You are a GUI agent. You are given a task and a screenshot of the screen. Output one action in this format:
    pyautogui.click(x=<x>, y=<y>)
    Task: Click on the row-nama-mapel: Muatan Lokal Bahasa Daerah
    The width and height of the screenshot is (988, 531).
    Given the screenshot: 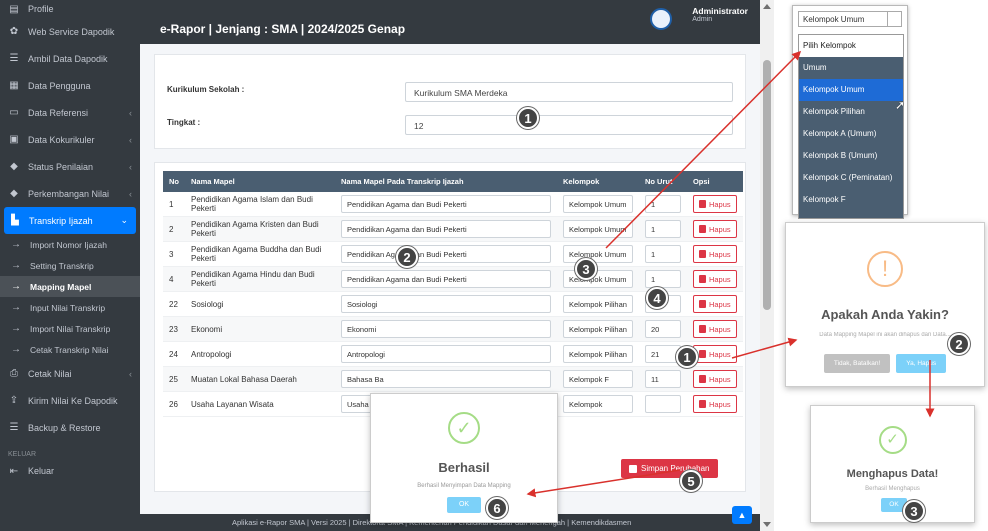 What is the action you would take?
    pyautogui.click(x=260, y=379)
    